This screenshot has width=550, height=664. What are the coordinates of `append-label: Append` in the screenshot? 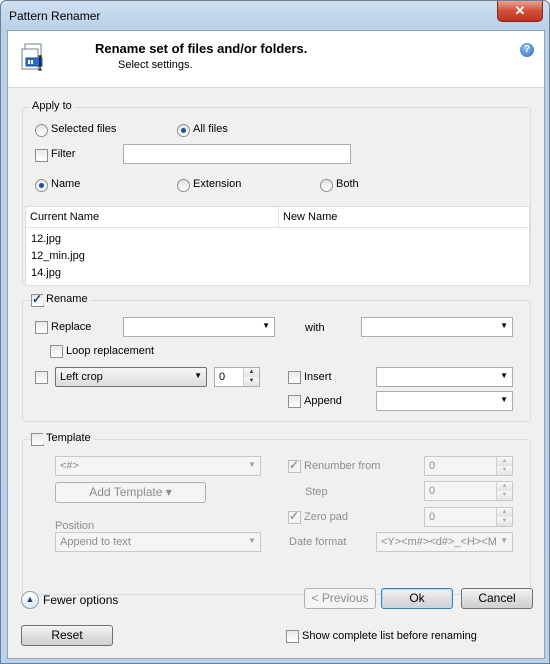 It's located at (323, 401).